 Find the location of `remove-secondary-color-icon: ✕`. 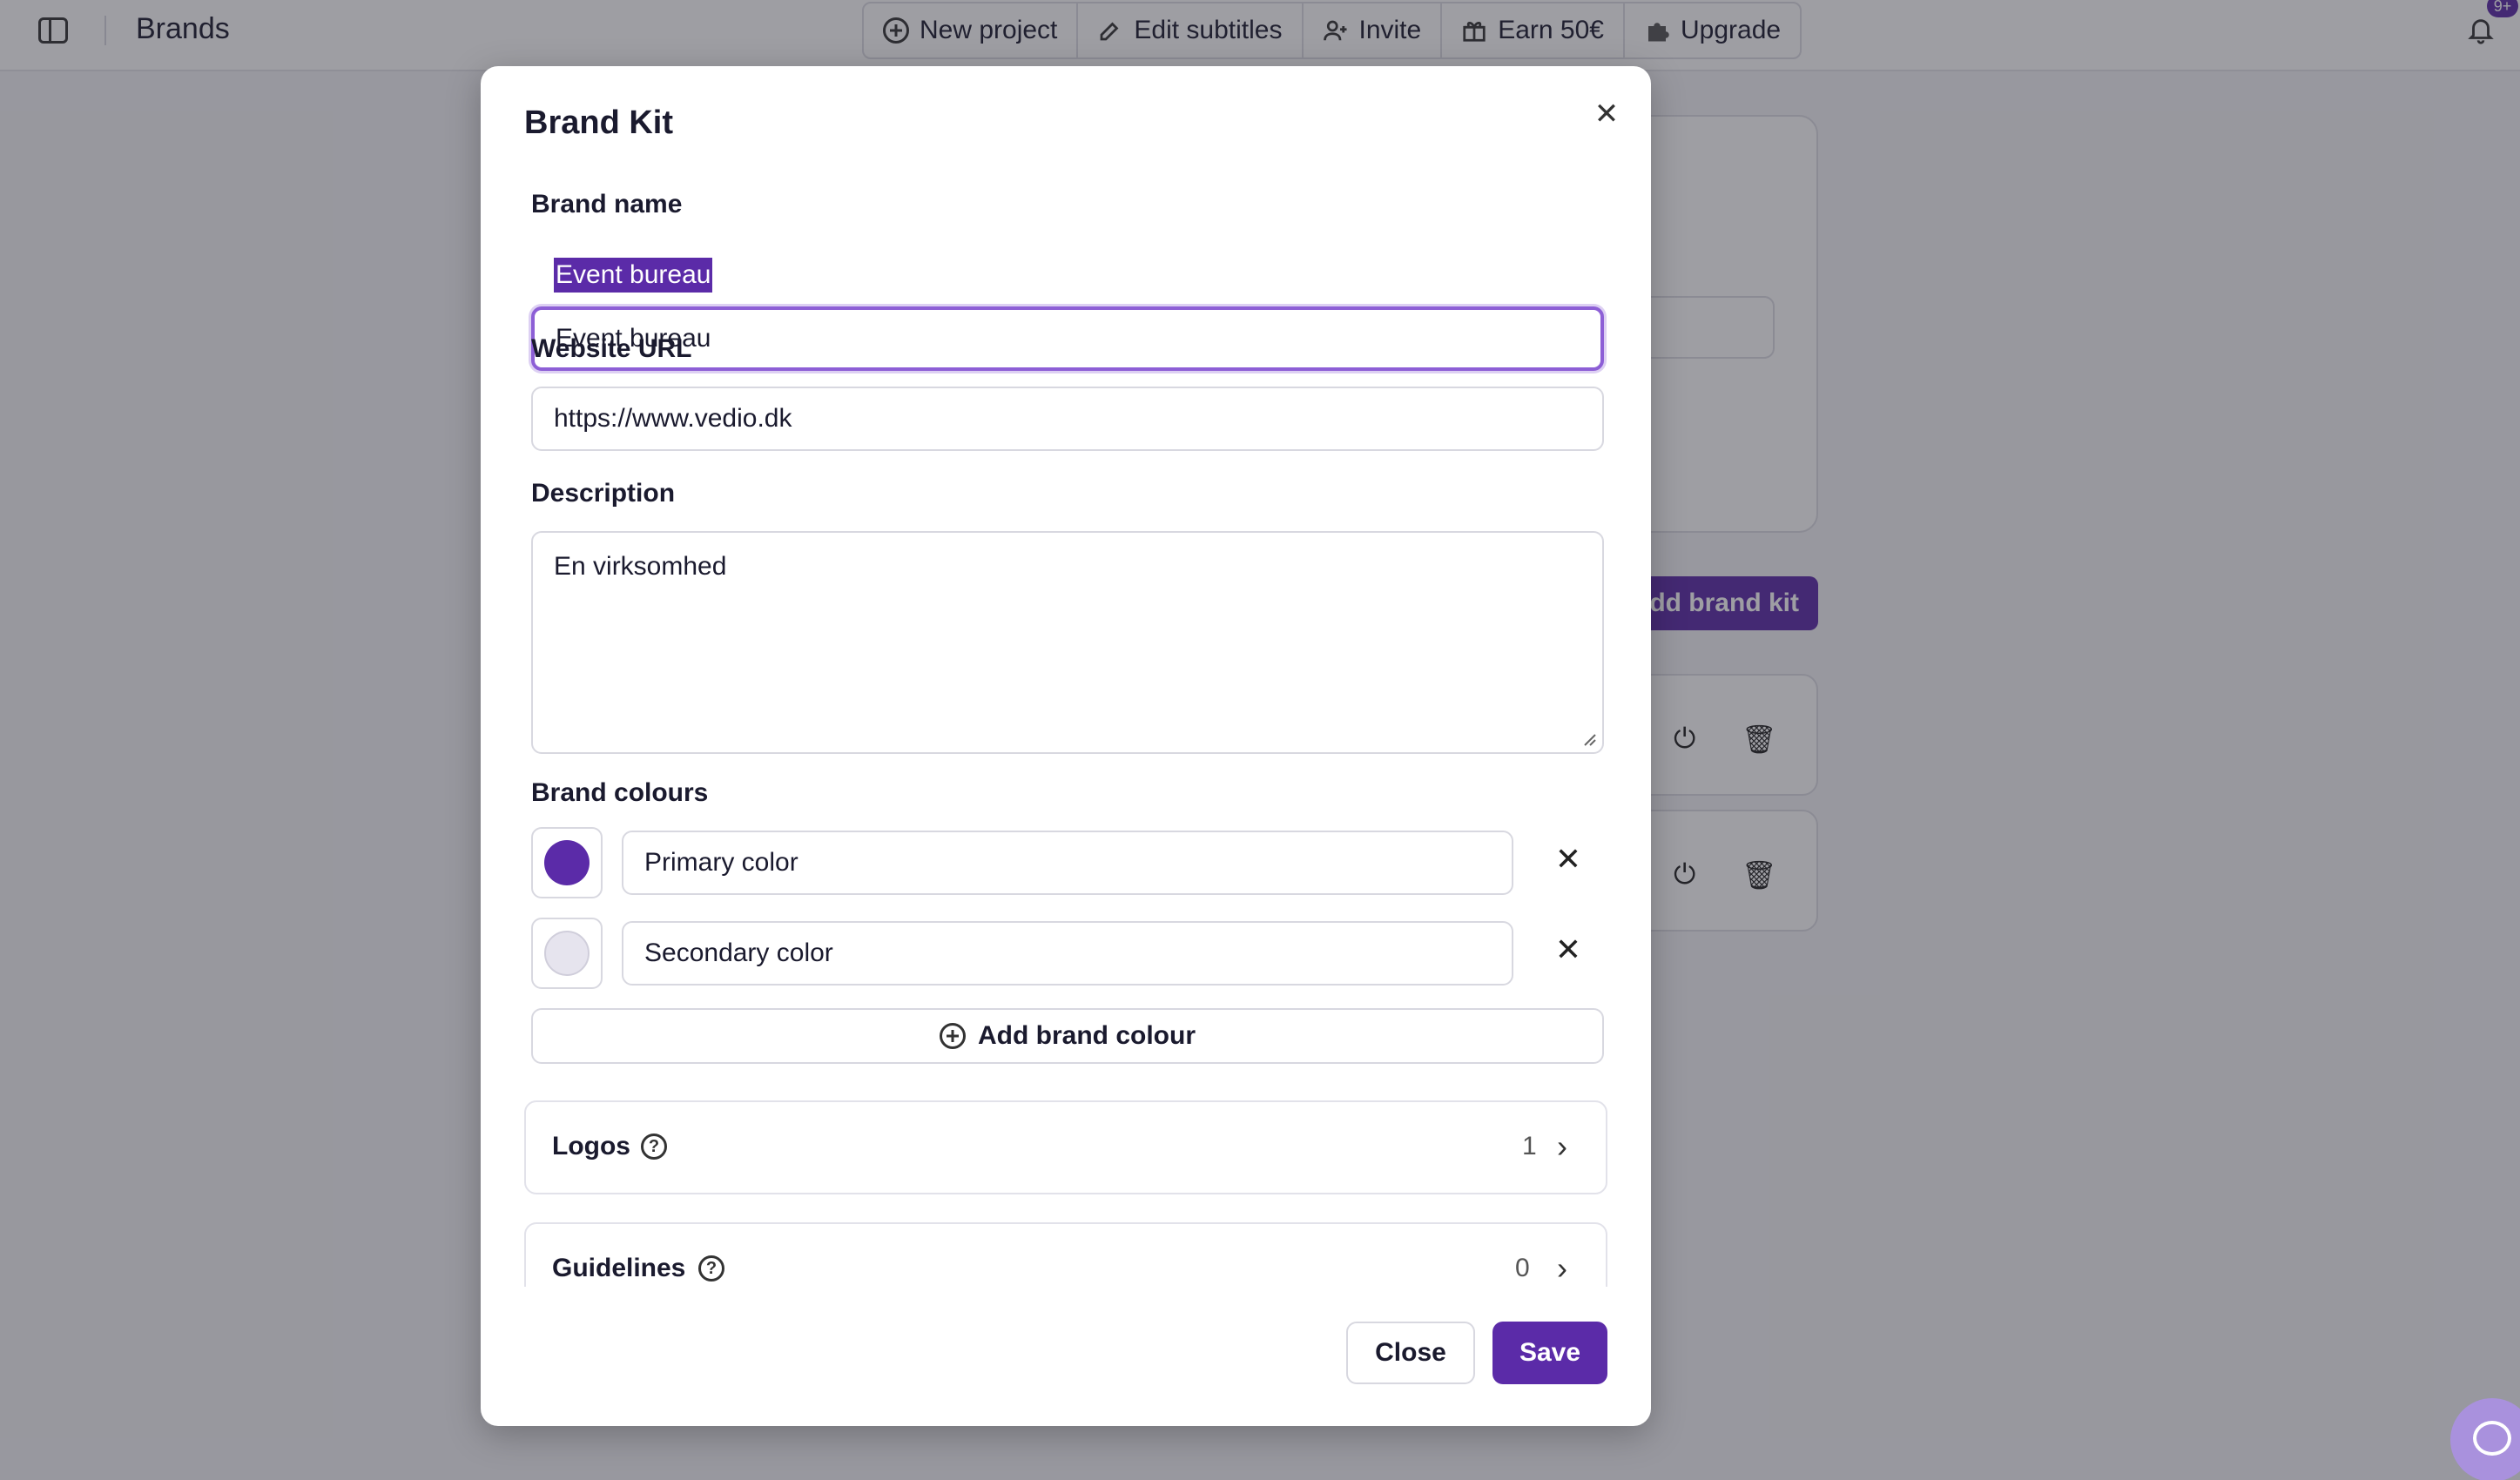

remove-secondary-color-icon: ✕ is located at coordinates (1568, 949).